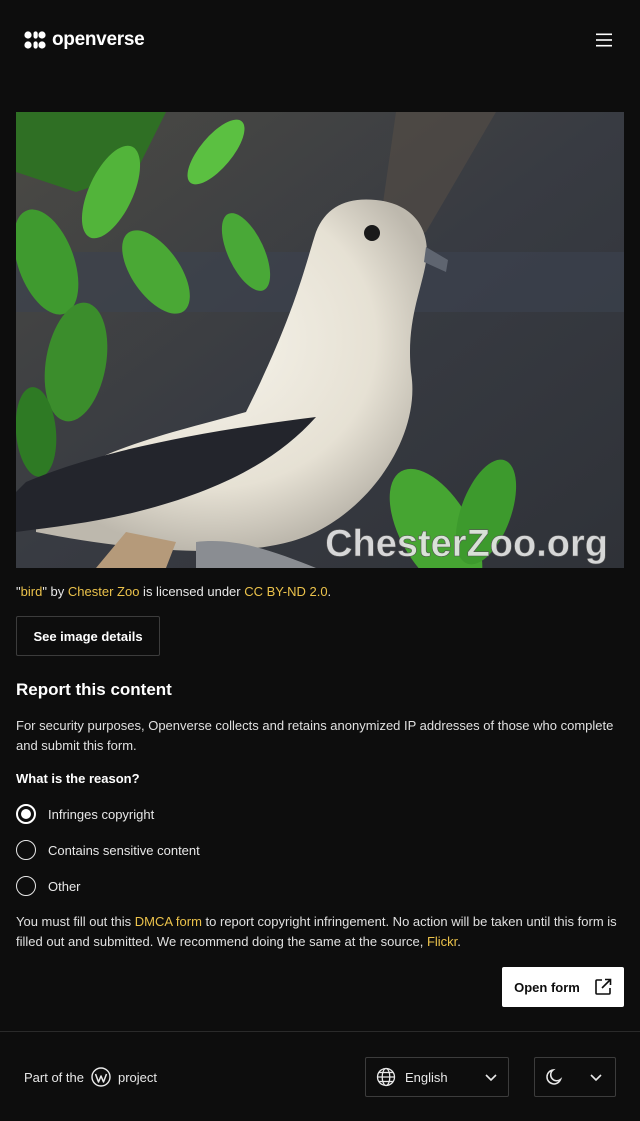 Image resolution: width=640 pixels, height=1121 pixels. I want to click on menu-button, so click(604, 40).